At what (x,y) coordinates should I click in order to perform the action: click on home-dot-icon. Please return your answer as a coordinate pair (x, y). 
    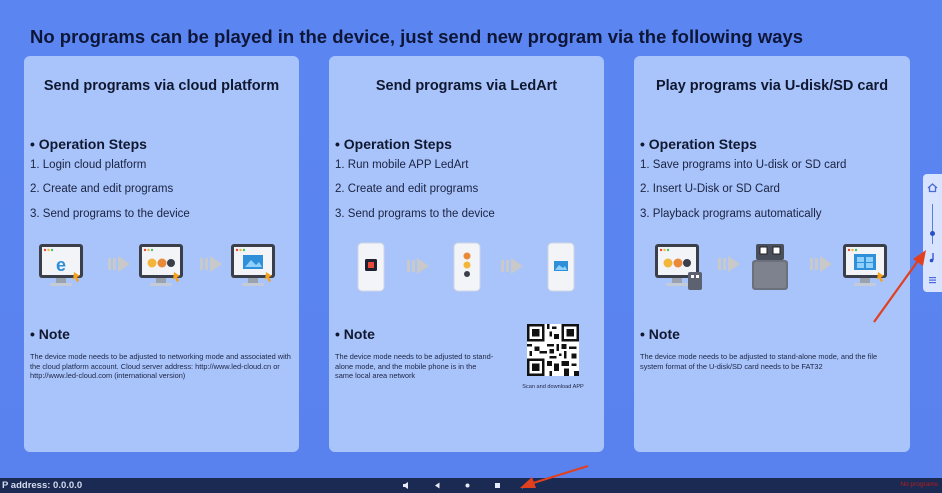
    Looking at the image, I should click on (467, 485).